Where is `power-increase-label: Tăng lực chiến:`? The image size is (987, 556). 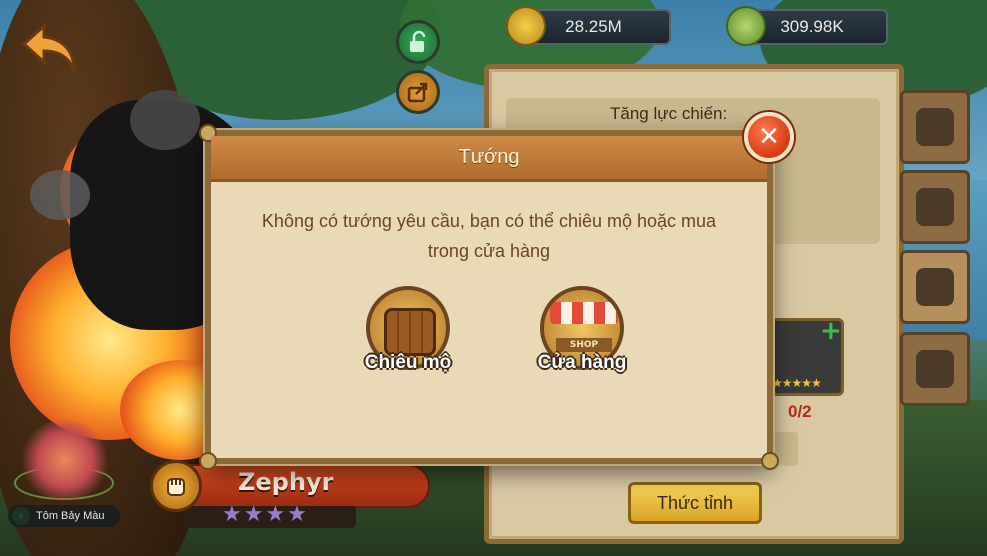 power-increase-label: Tăng lực chiến: is located at coordinates (669, 113).